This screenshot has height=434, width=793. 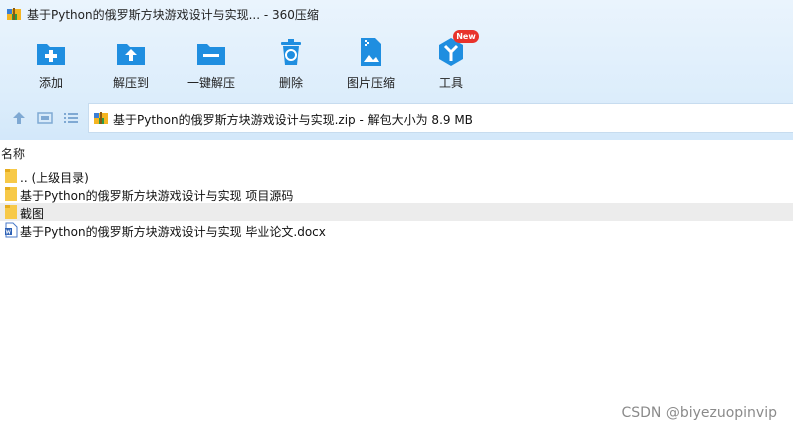 I want to click on tools-label: 工具, so click(x=450, y=83).